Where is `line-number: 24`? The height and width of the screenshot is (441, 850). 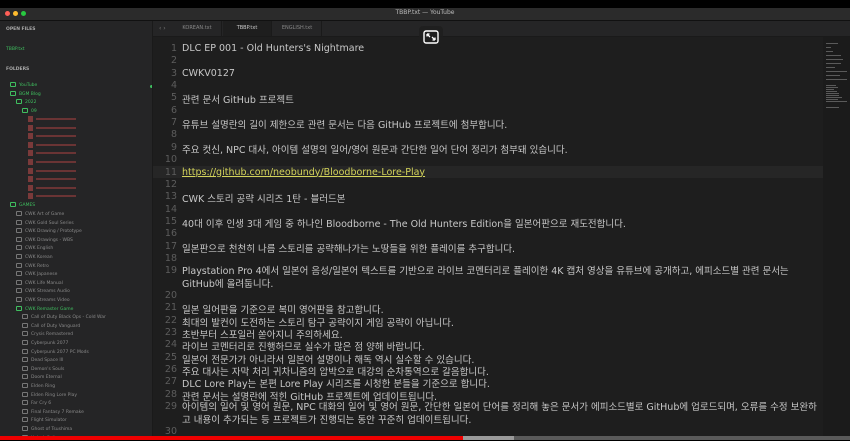
line-number: 24 is located at coordinates (170, 345).